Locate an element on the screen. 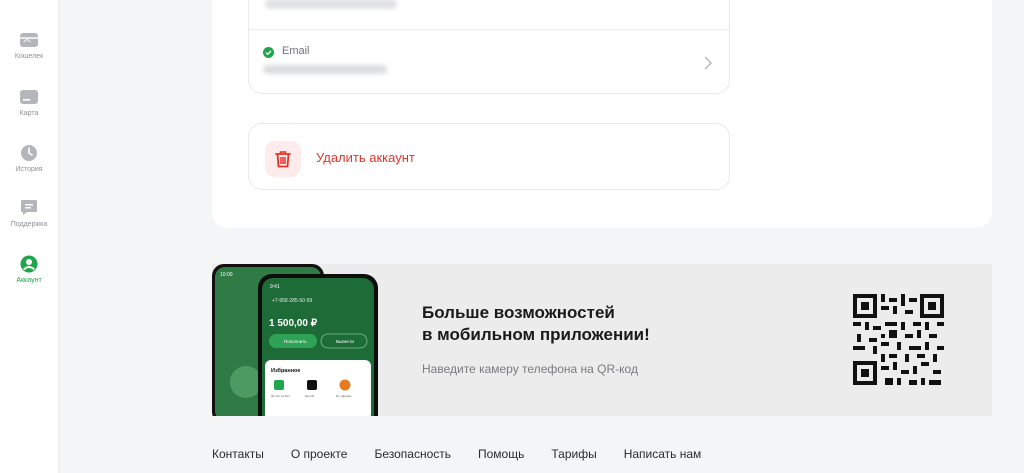  promo-title-line2: в мобильном приложении! is located at coordinates (536, 334).